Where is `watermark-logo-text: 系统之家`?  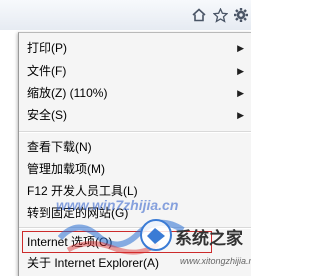 watermark-logo-text: 系统之家 is located at coordinates (209, 238).